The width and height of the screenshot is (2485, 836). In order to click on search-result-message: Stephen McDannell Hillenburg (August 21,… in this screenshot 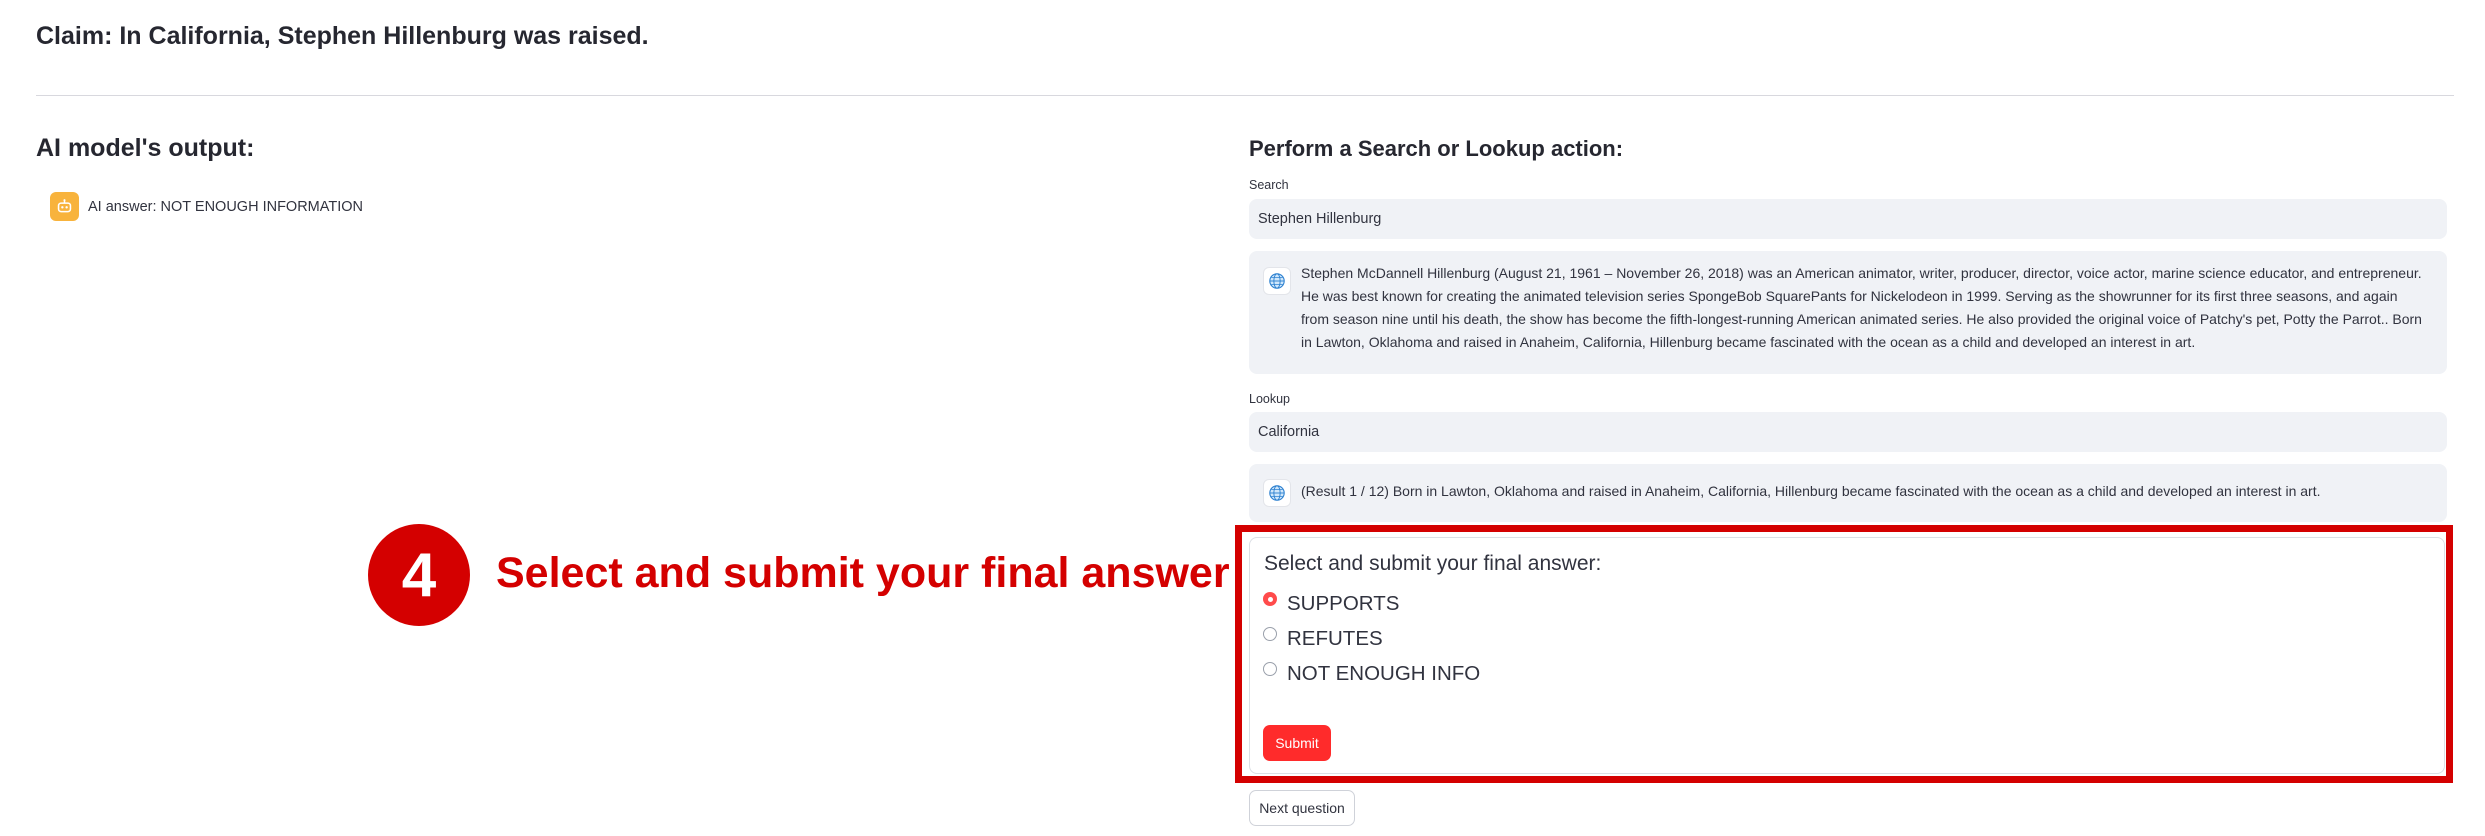, I will do `click(1848, 312)`.